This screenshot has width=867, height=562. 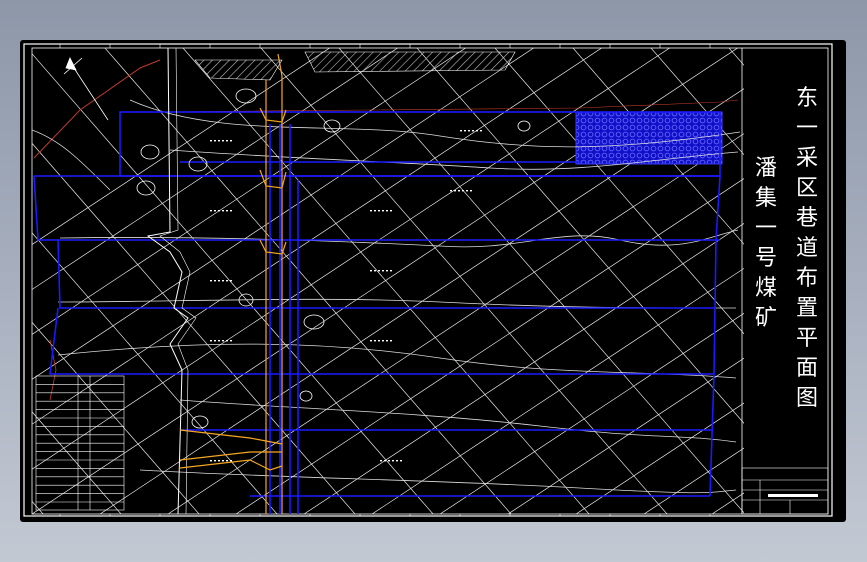 I want to click on drawing-title: 东一采区巷道布置平面图, so click(x=806, y=248).